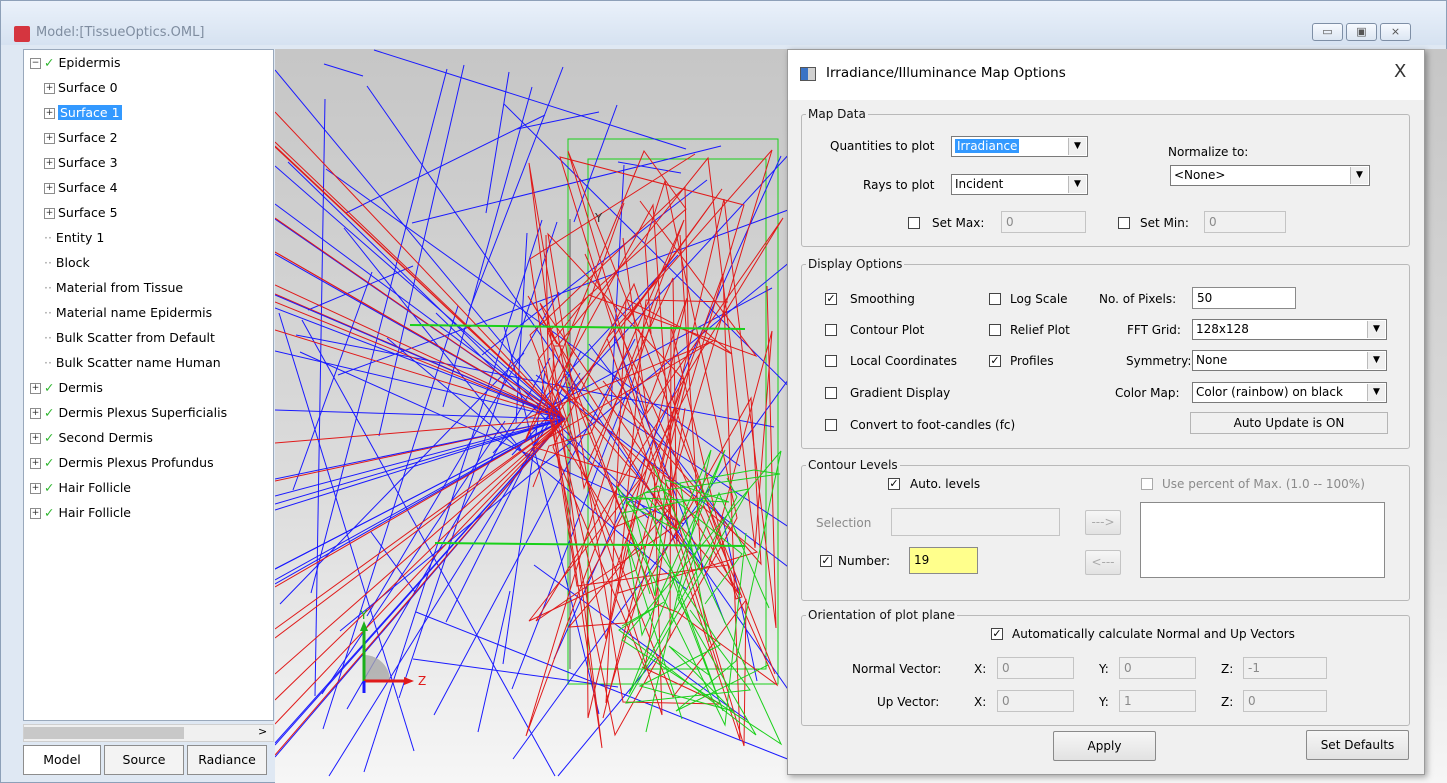 The image size is (1447, 783). What do you see at coordinates (1289, 329) in the screenshot?
I see `fft-grid-select: 128x128 ▼` at bounding box center [1289, 329].